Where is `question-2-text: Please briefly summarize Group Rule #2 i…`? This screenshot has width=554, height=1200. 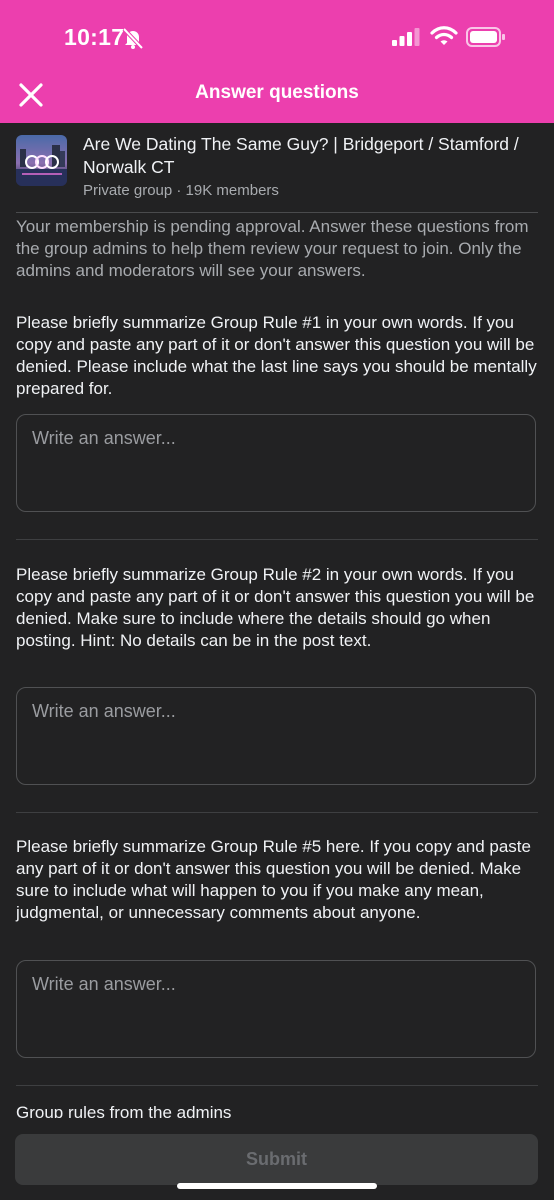 question-2-text: Please briefly summarize Group Rule #2 i… is located at coordinates (275, 607).